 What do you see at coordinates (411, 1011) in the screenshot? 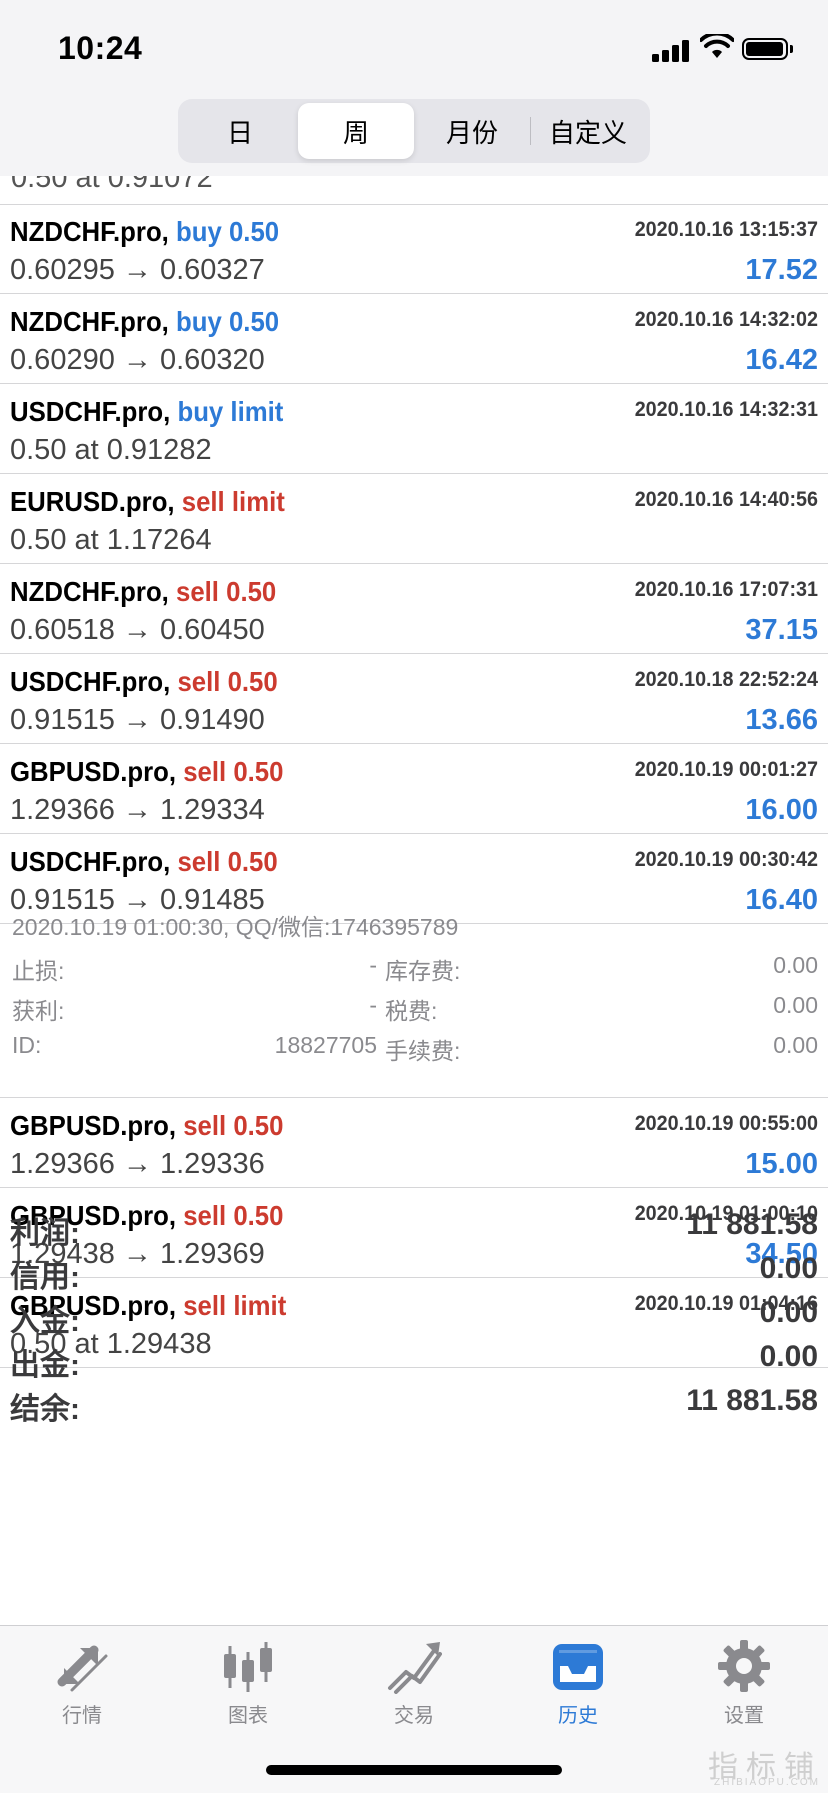
I see `tax-label: 税费:` at bounding box center [411, 1011].